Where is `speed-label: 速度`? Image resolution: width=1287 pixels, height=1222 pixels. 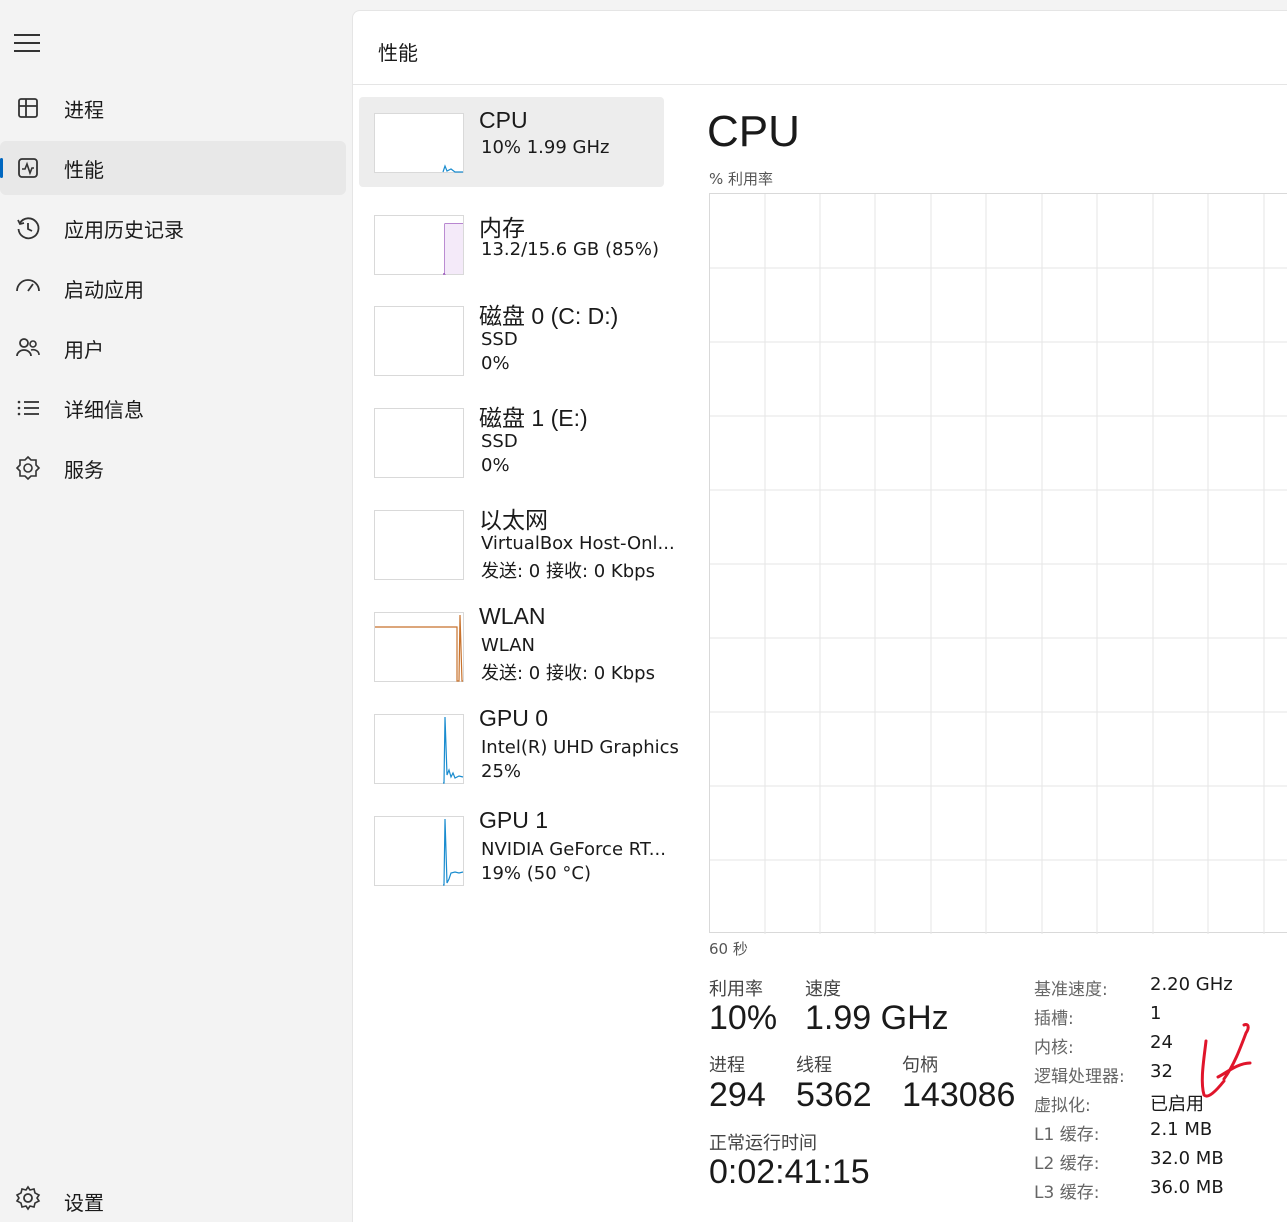
speed-label: 速度 is located at coordinates (823, 989).